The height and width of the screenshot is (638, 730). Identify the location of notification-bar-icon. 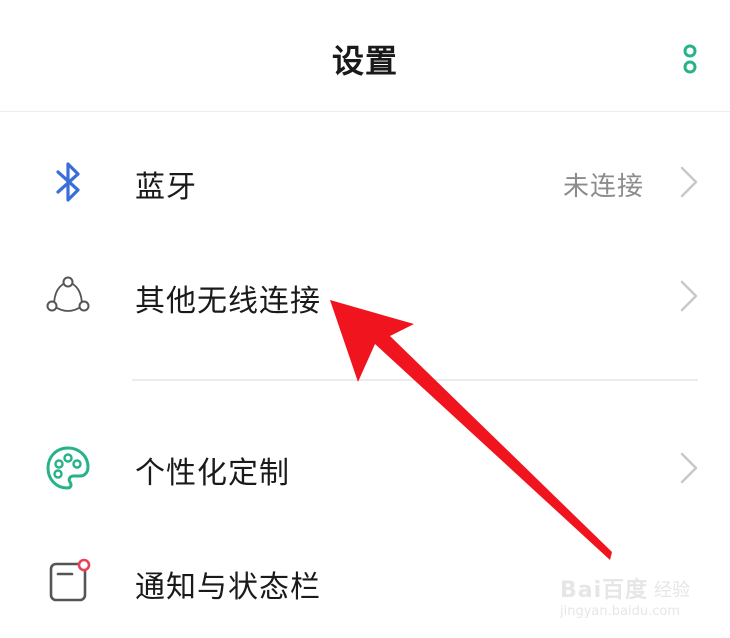
(70, 580).